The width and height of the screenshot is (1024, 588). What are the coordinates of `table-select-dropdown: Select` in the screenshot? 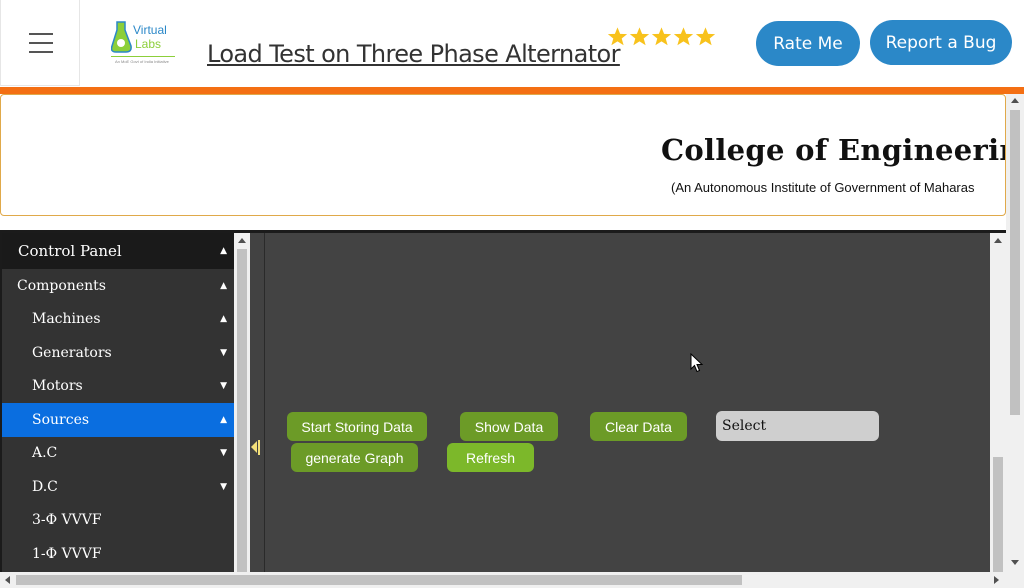 It's located at (797, 426).